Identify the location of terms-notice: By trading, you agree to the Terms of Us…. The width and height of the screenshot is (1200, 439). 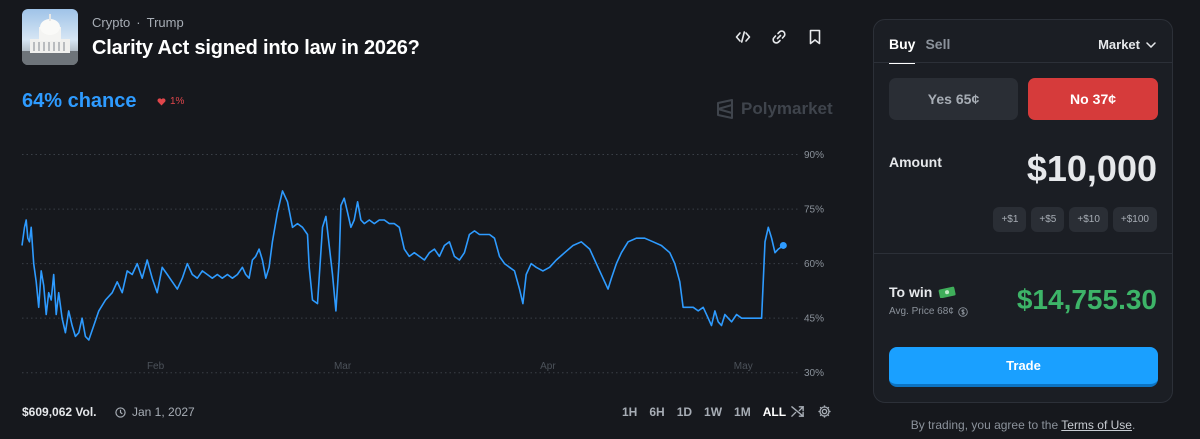
(1023, 425).